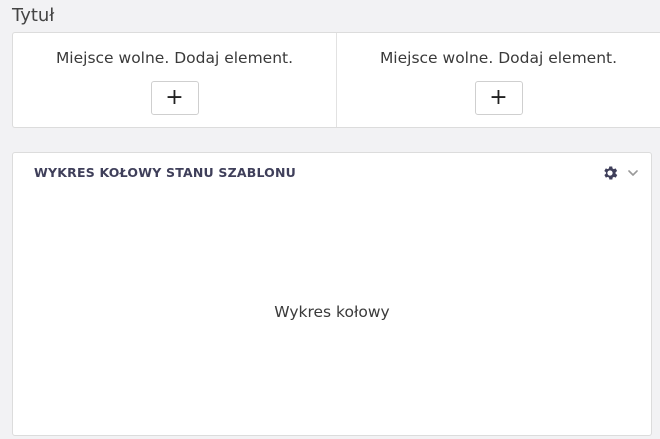  Describe the element at coordinates (332, 173) in the screenshot. I see `widget-header: WYKRES KOŁOWY STANU SZABLONU` at that location.